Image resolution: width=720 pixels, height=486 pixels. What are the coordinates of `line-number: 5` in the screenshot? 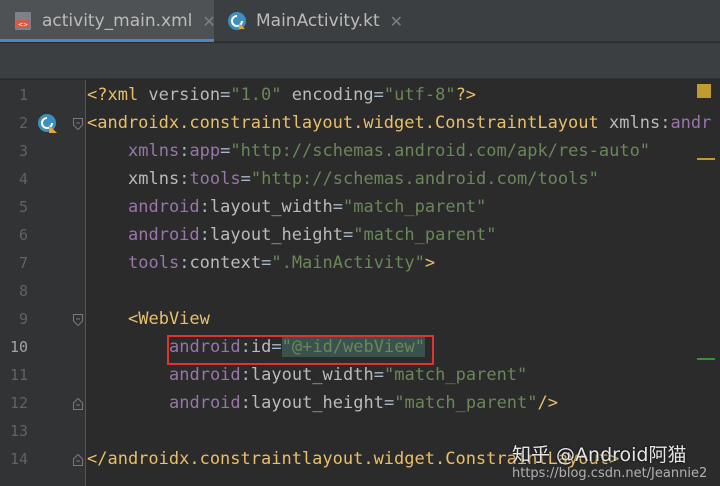 It's located at (23, 207).